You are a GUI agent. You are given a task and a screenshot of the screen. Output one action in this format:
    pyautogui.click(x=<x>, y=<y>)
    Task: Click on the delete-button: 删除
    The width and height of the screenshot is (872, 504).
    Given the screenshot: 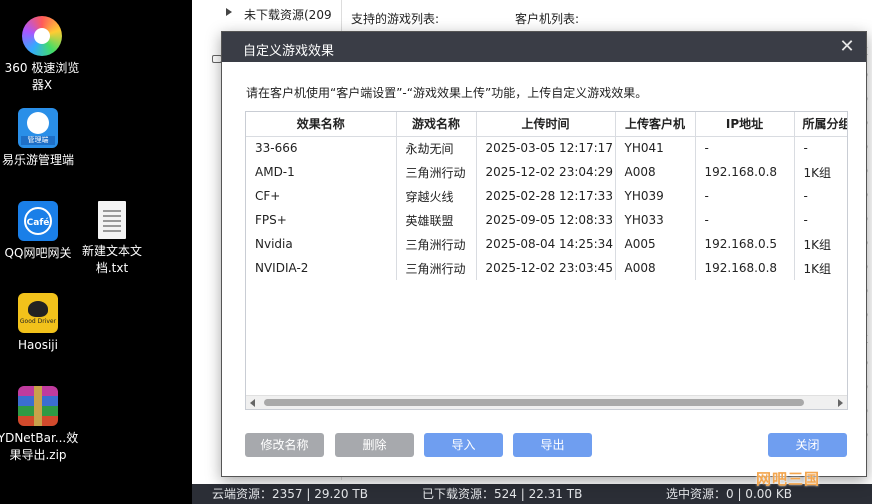 What is the action you would take?
    pyautogui.click(x=374, y=445)
    